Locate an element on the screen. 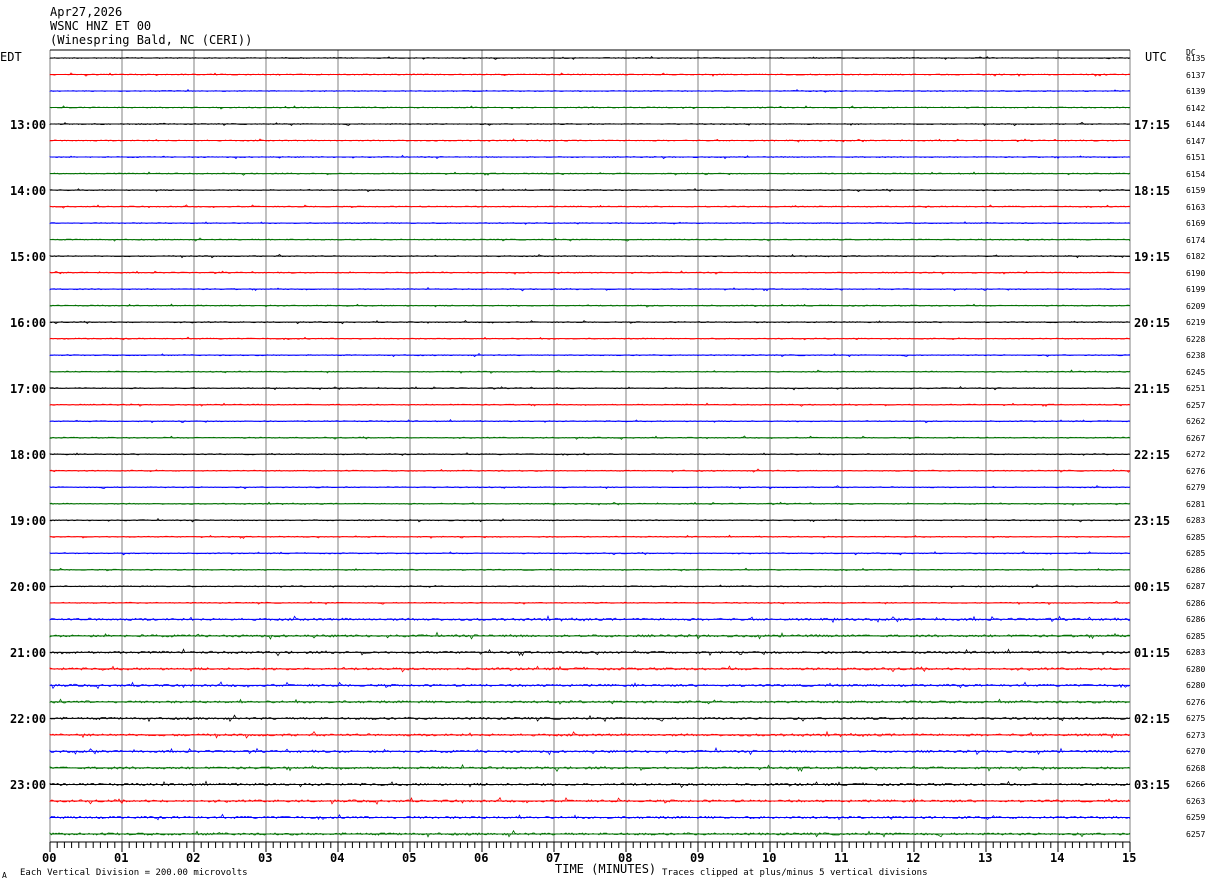 The width and height of the screenshot is (1210, 886). edt-time-label: 13:00 is located at coordinates (28, 125).